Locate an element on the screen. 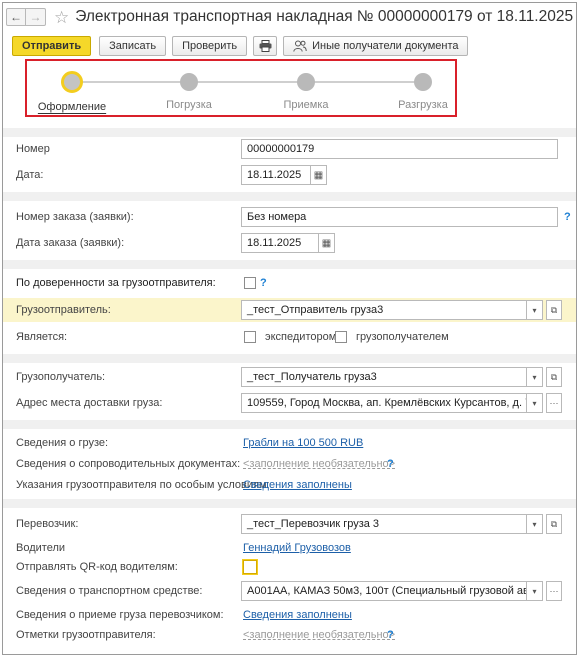 The height and width of the screenshot is (657, 579). print-button is located at coordinates (265, 46).